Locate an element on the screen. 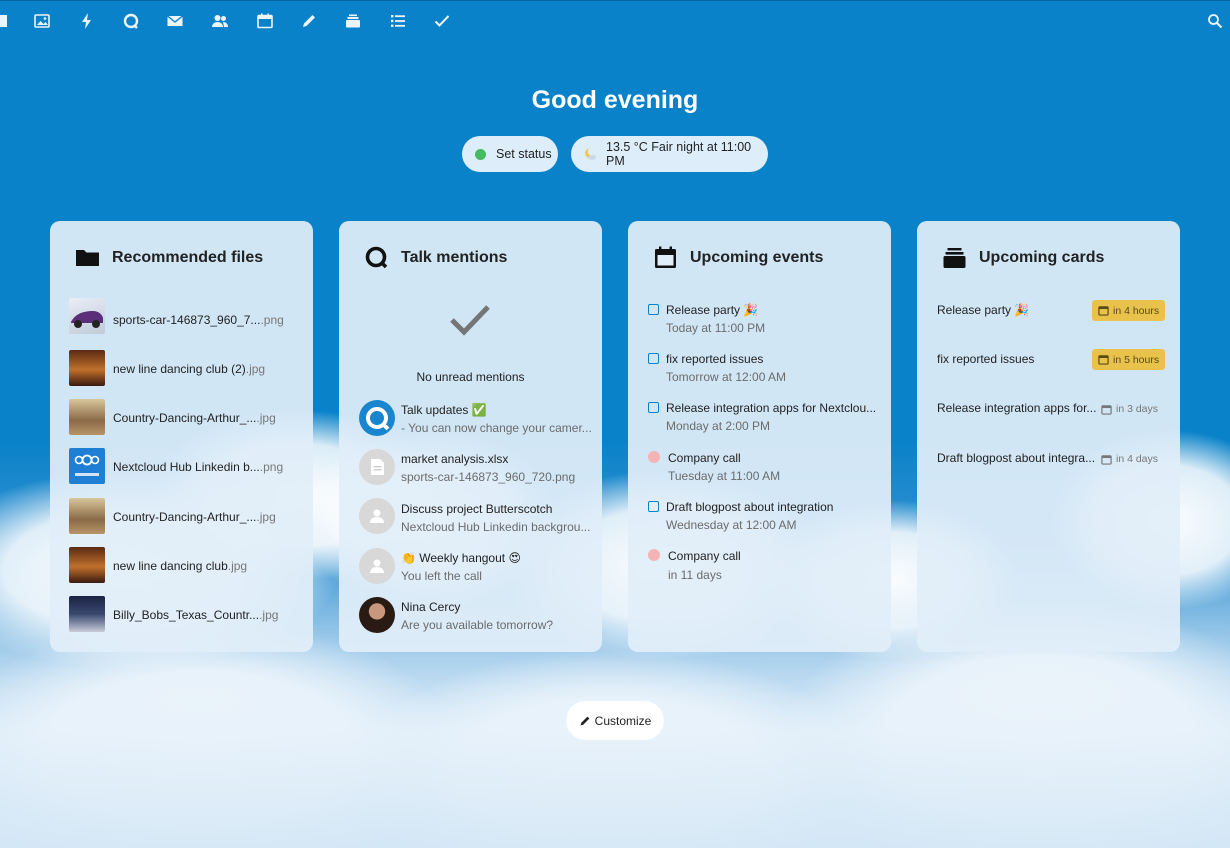 Image resolution: width=1230 pixels, height=848 pixels. due-label: in 3 days is located at coordinates (1129, 409).